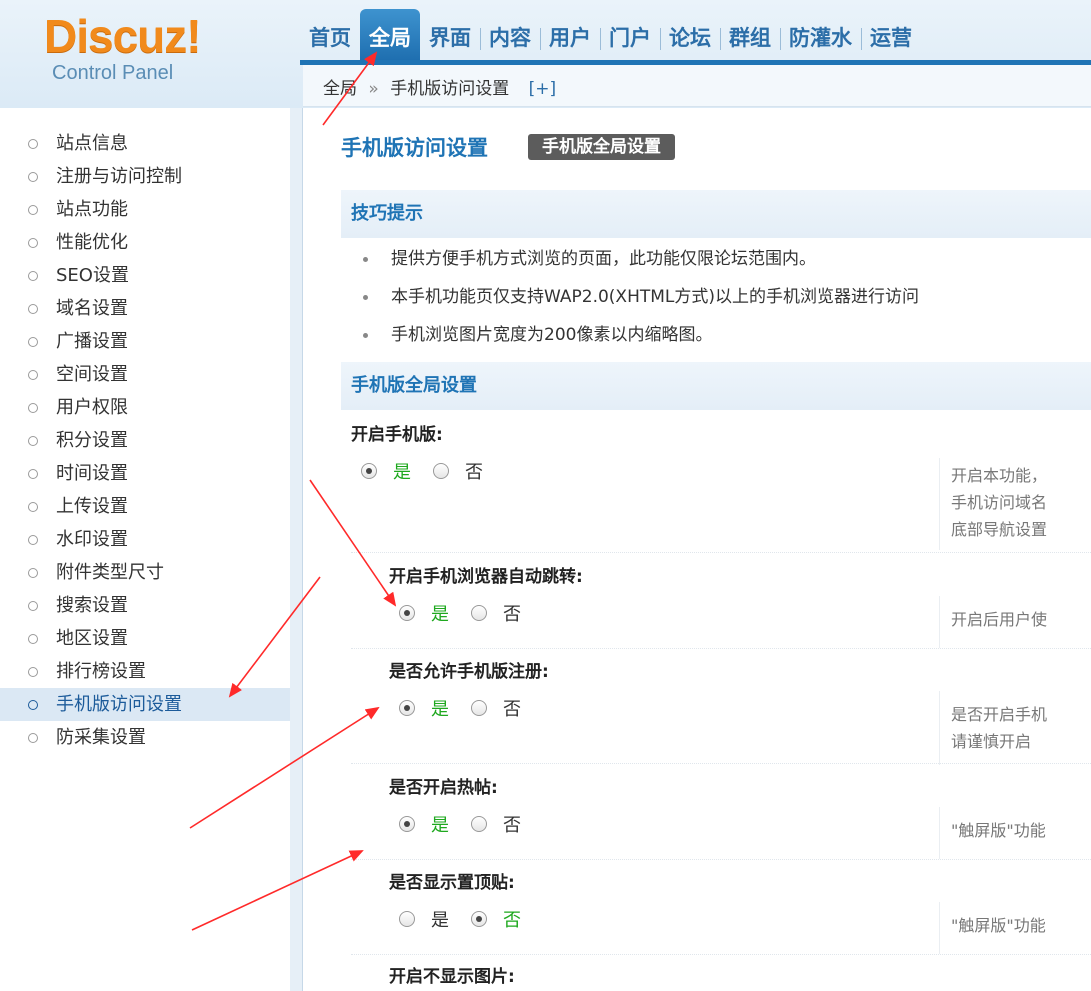 The width and height of the screenshot is (1091, 991). What do you see at coordinates (397, 435) in the screenshot?
I see `setting-label: 开启手机版:` at bounding box center [397, 435].